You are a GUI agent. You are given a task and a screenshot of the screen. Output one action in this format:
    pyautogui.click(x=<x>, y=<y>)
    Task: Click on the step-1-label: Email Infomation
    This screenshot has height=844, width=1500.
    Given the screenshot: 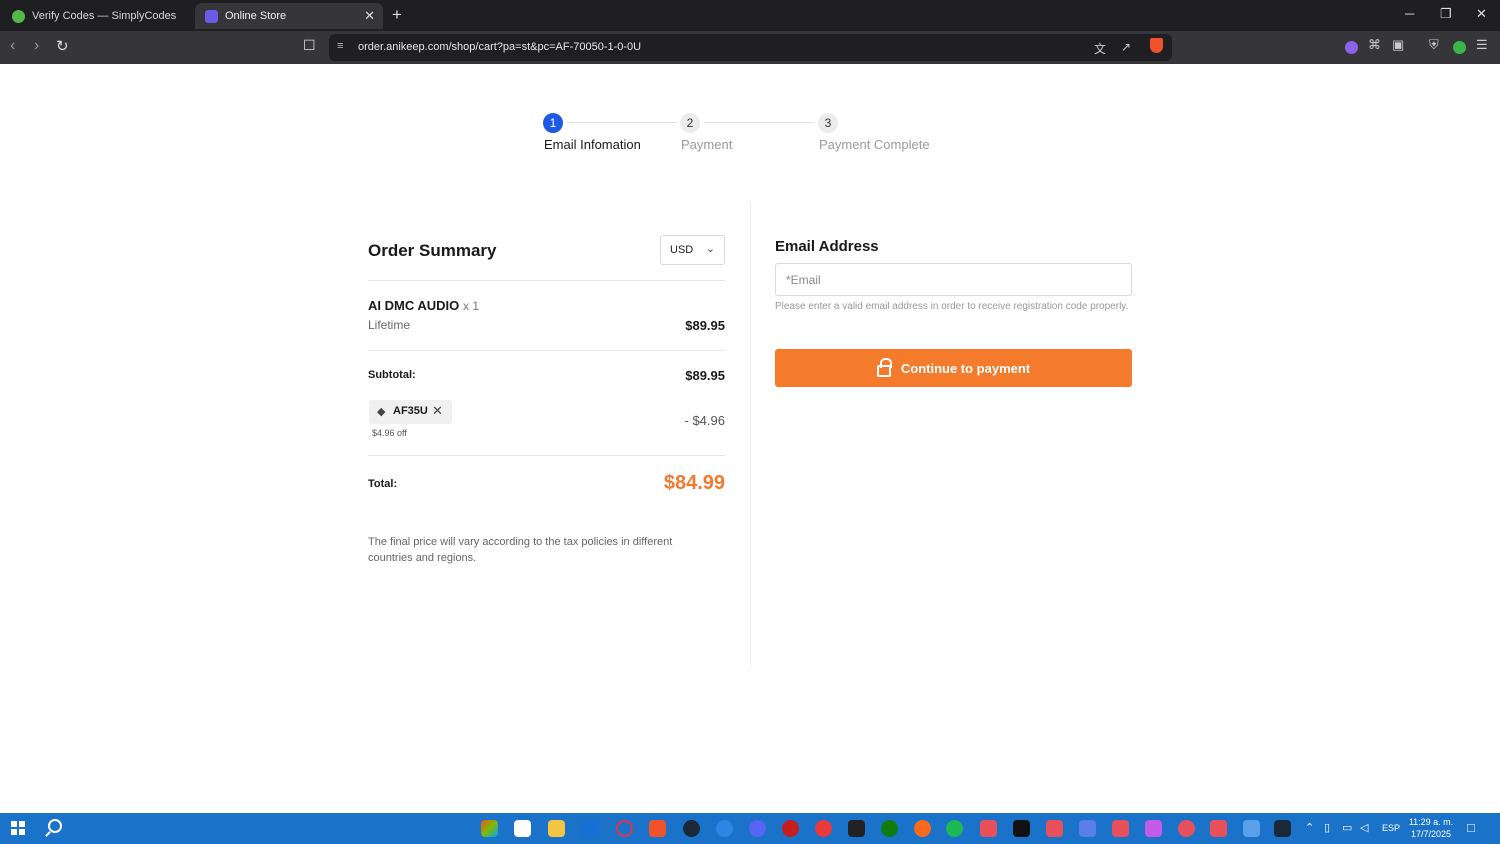 What is the action you would take?
    pyautogui.click(x=592, y=144)
    